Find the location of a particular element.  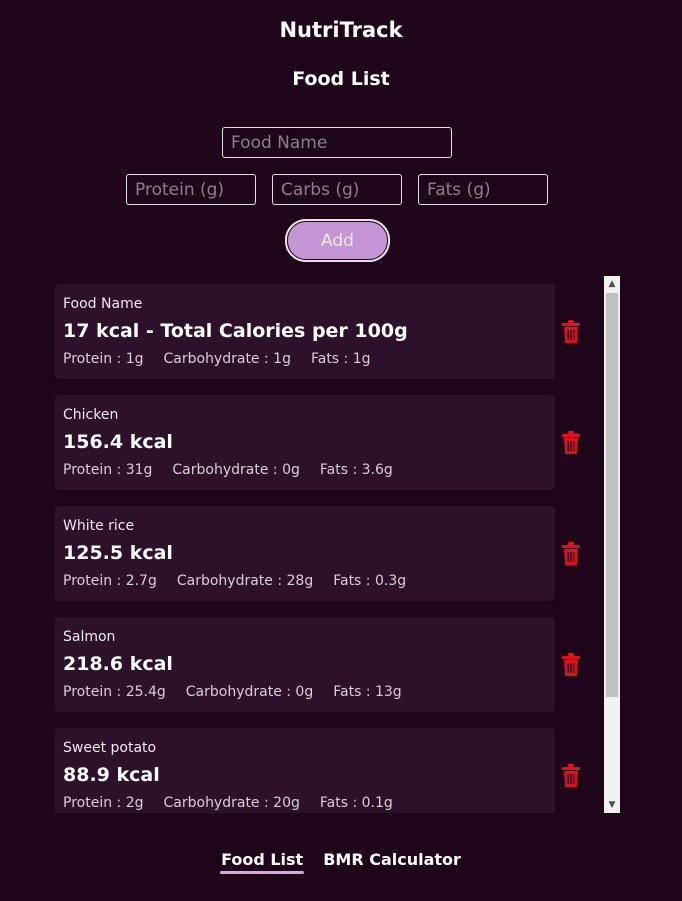

food-name: Food Name is located at coordinates (103, 304).